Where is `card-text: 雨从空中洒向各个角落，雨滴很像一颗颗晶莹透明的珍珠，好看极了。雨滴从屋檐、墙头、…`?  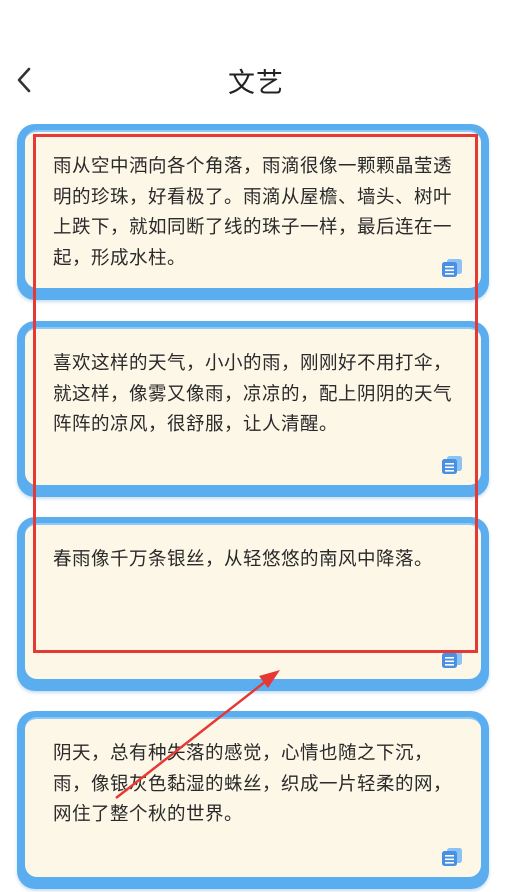
card-text: 雨从空中洒向各个角落，雨滴很像一颗颗晶莹透明的珍珠，好看极了。雨滴从屋檐、墙头、… is located at coordinates (253, 212).